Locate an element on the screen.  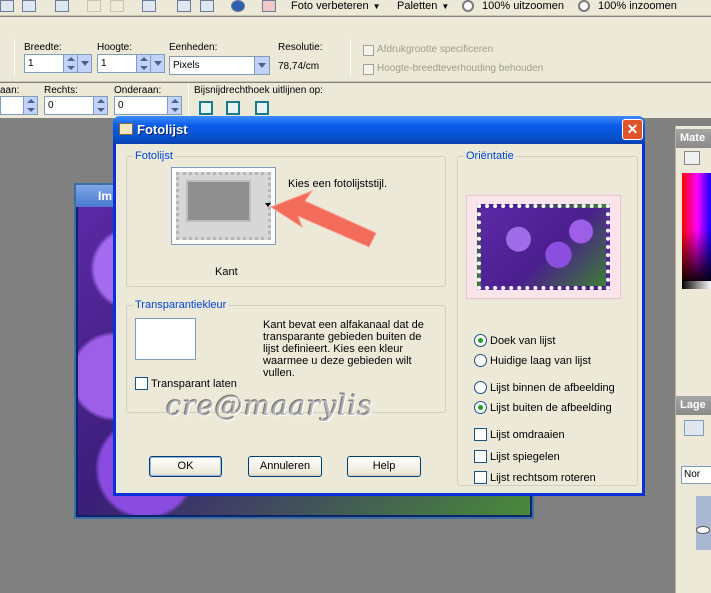
annotation-arrow-icon is located at coordinates (323, 218).